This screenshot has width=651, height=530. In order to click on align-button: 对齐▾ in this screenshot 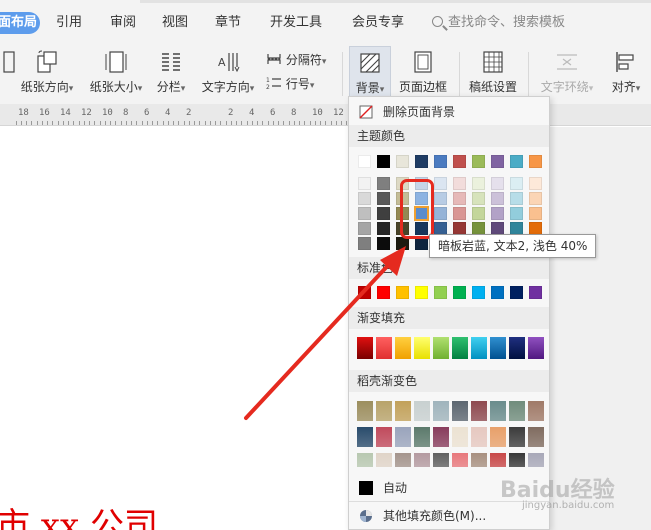, I will do `click(626, 74)`.